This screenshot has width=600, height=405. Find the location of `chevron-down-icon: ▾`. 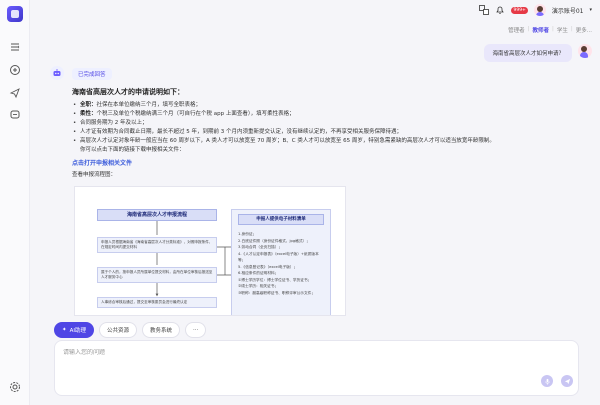

chevron-down-icon: ▾ is located at coordinates (590, 10).